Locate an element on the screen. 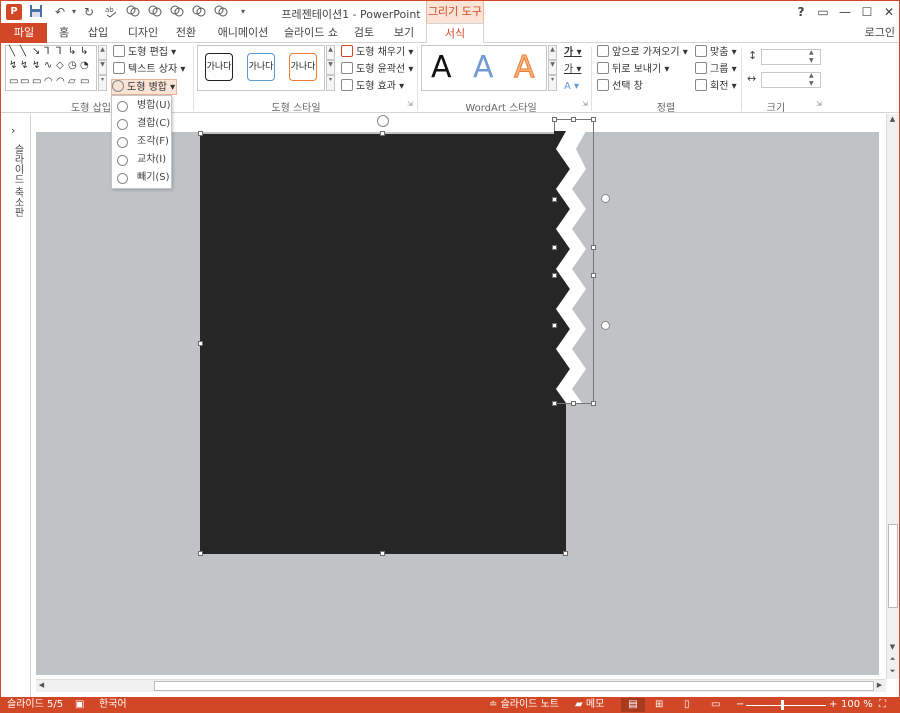 This screenshot has height=713, width=900. scroll-down-icon: ▼ is located at coordinates (892, 647).